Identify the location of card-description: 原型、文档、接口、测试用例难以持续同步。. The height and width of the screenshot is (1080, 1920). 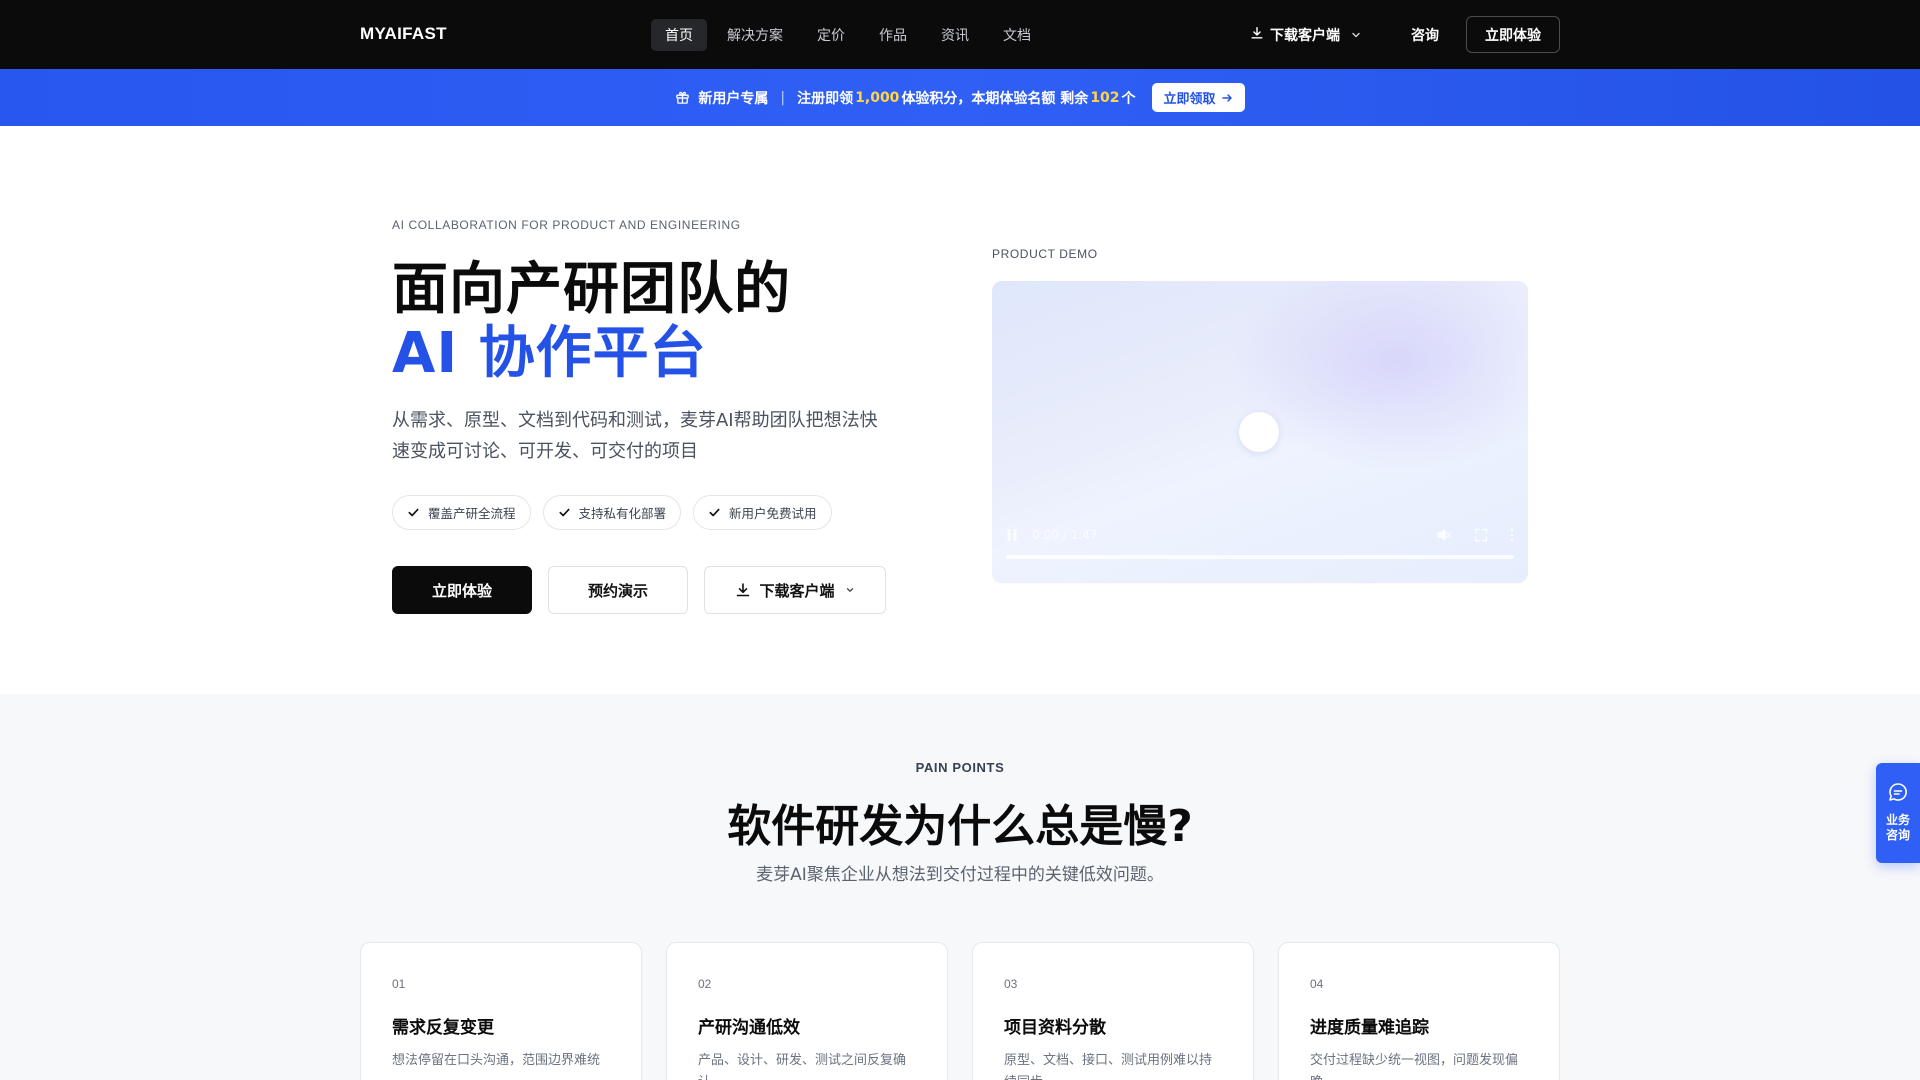
(1108, 1066).